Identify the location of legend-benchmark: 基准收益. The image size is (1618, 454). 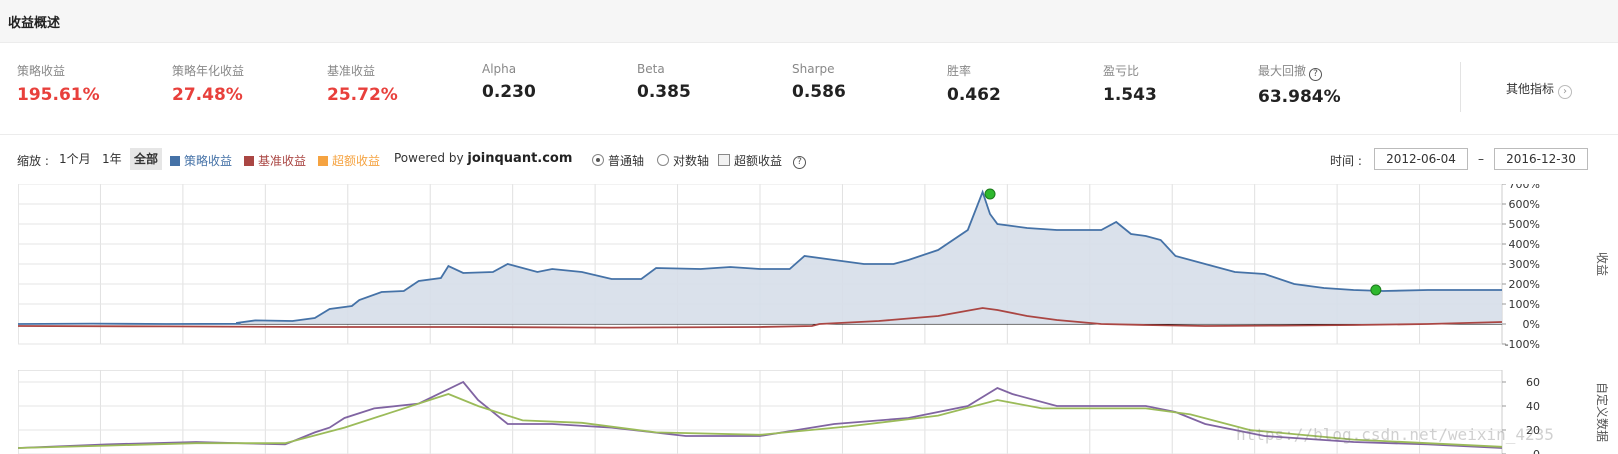
(275, 160).